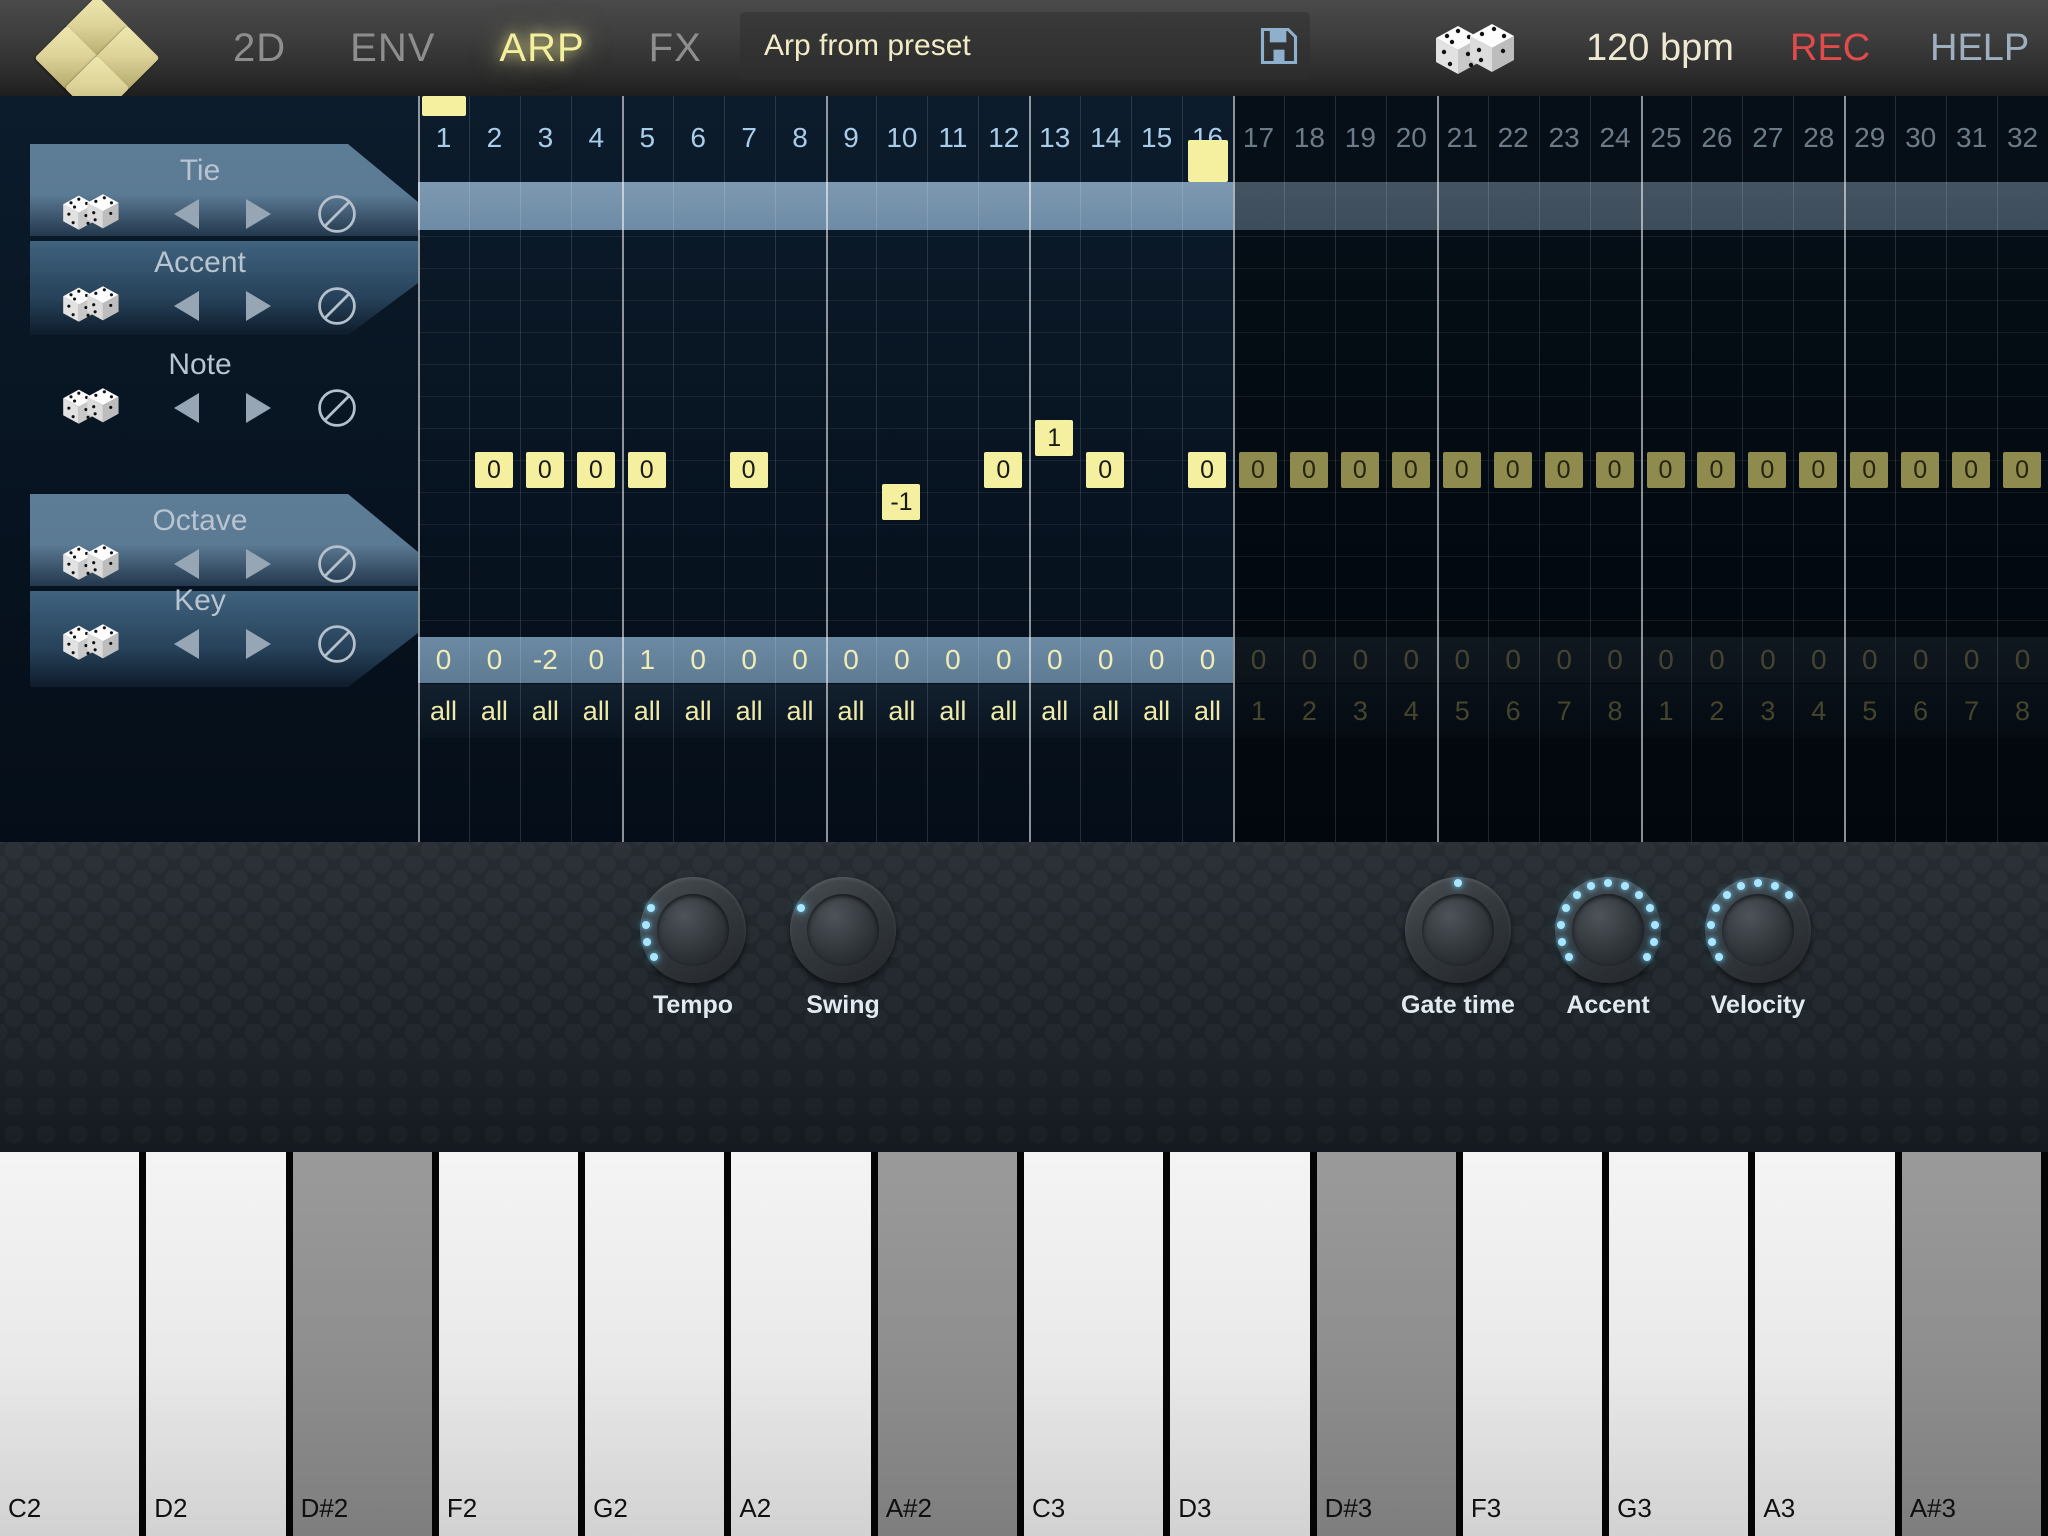  Describe the element at coordinates (1462, 711) in the screenshot. I see `key-cell-step-21: 5` at that location.